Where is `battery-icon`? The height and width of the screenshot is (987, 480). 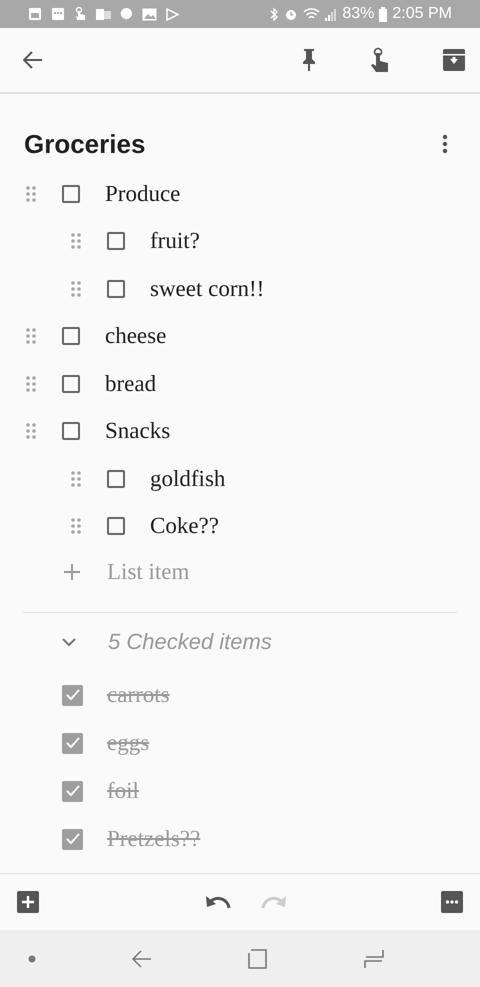
battery-icon is located at coordinates (383, 14).